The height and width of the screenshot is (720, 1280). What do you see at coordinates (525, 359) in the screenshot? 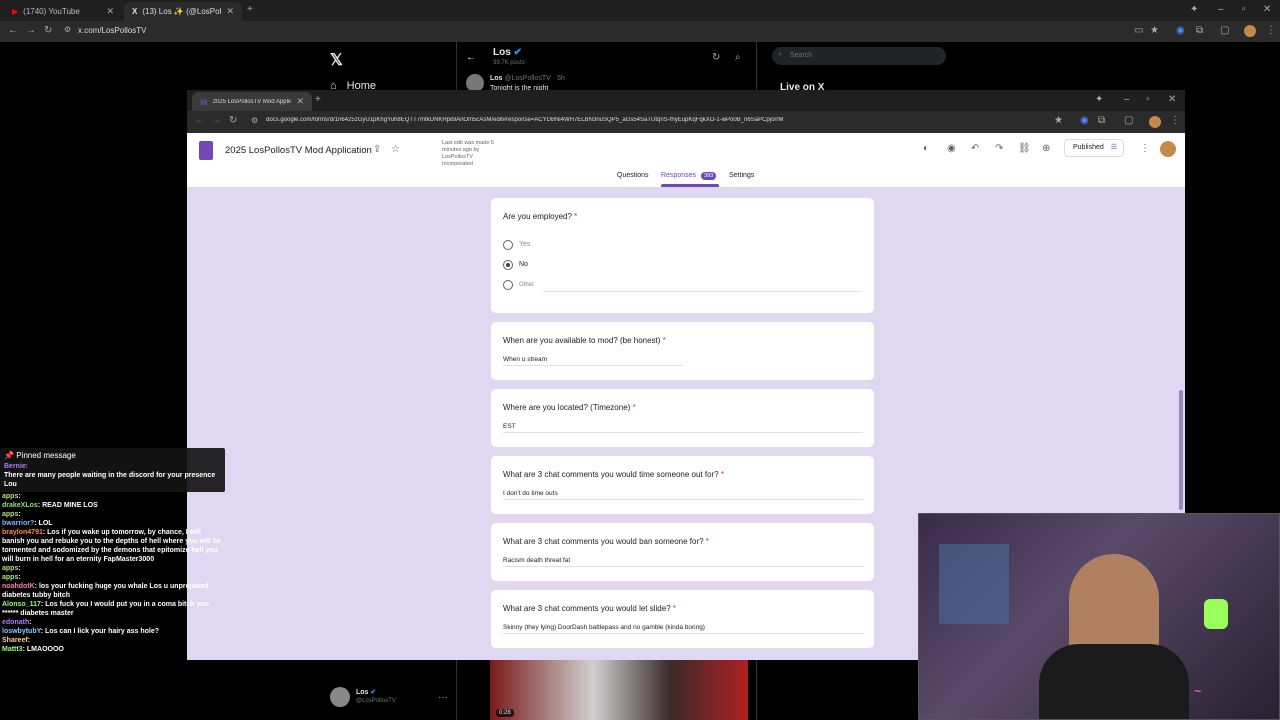
I see `answer-text: When u stream` at bounding box center [525, 359].